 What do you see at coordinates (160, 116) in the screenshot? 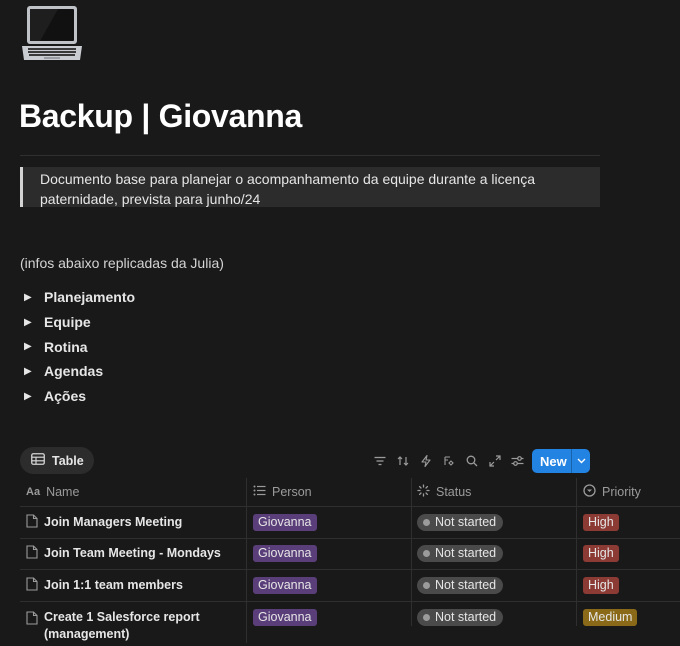
I see `page-title: Backup | Giovanna` at bounding box center [160, 116].